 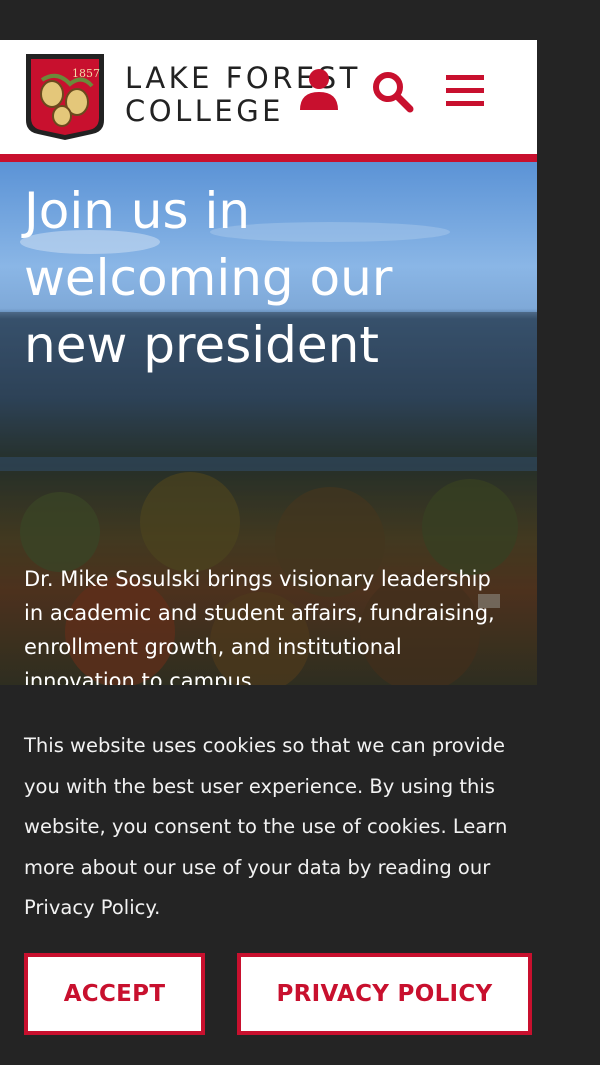 What do you see at coordinates (384, 994) in the screenshot?
I see `privacy-policy-button: PRIVACY POLICY` at bounding box center [384, 994].